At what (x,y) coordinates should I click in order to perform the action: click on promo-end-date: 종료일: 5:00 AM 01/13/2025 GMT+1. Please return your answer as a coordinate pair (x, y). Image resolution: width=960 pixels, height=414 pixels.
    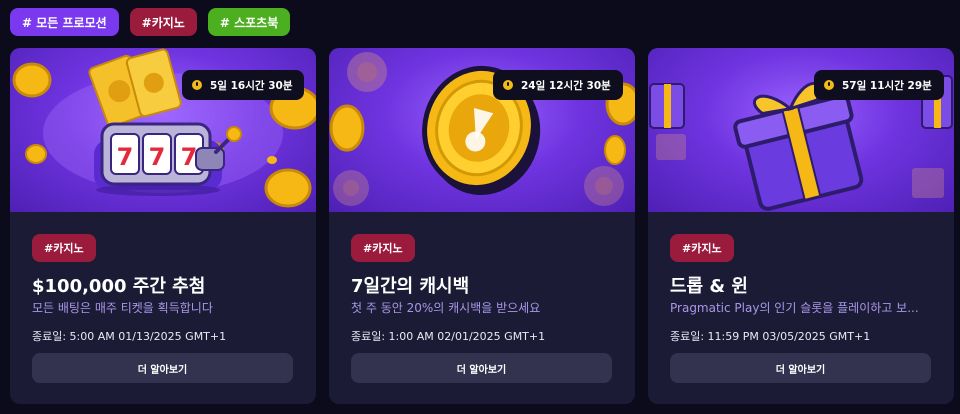
    Looking at the image, I should click on (129, 336).